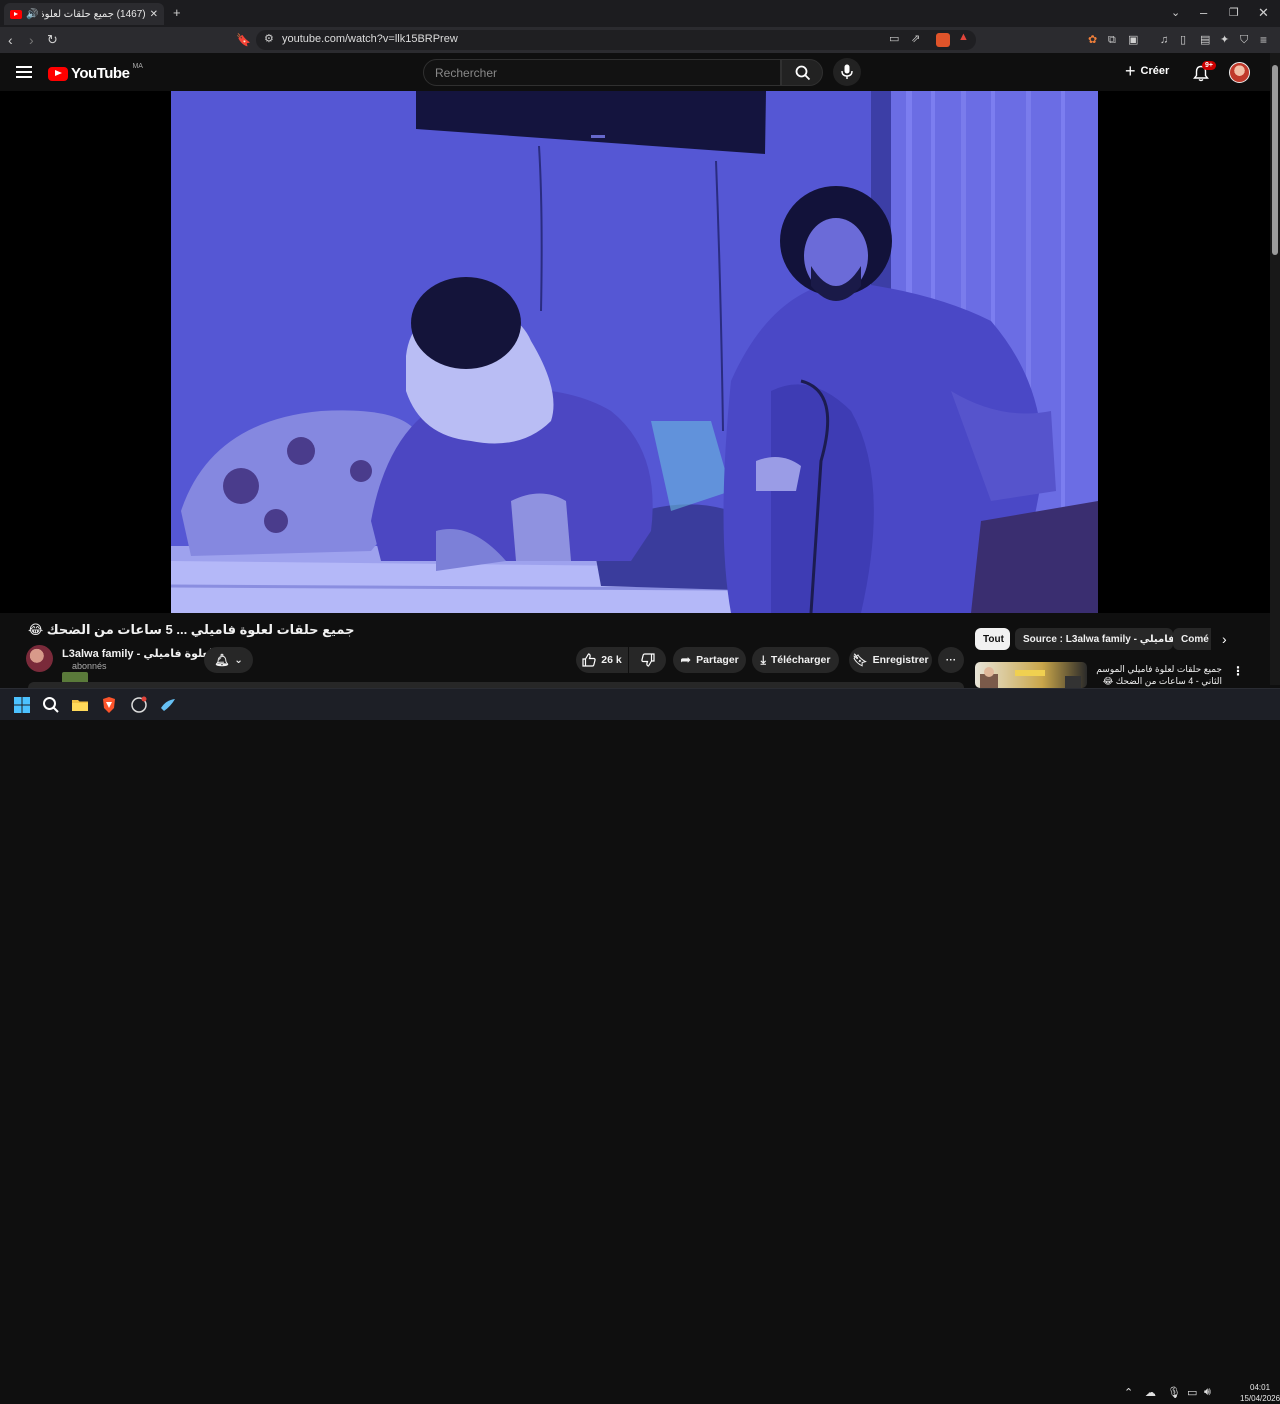  Describe the element at coordinates (1204, 72) in the screenshot. I see `notifications-button: 9+` at that location.